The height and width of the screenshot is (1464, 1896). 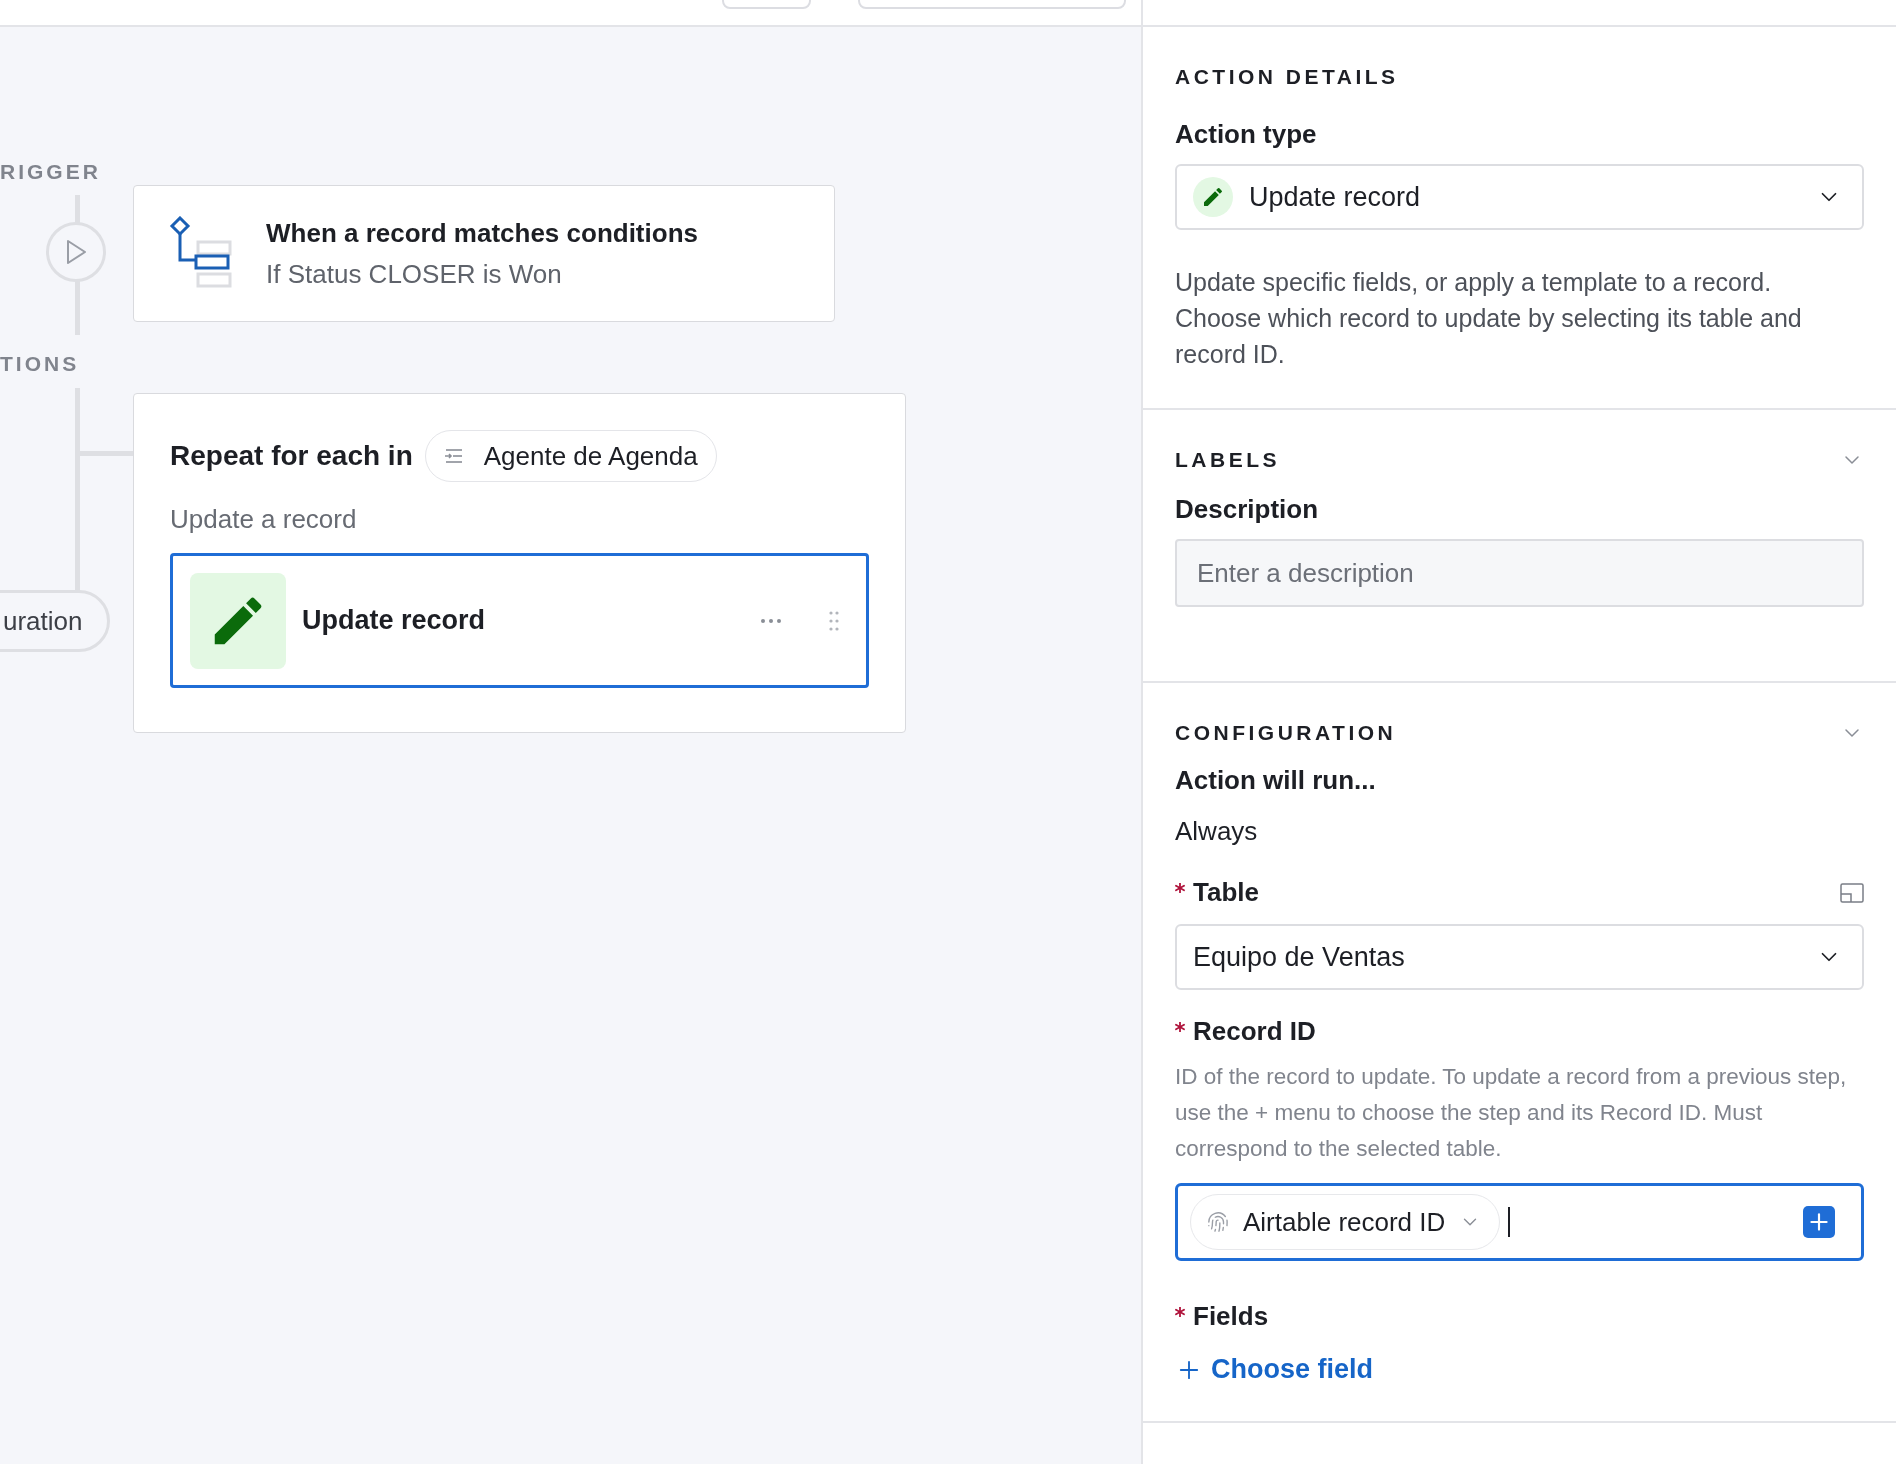 What do you see at coordinates (453, 456) in the screenshot?
I see `list-icon` at bounding box center [453, 456].